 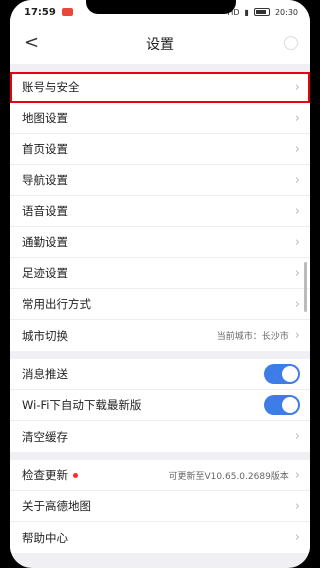 I want to click on notification-icon, so click(x=67, y=12).